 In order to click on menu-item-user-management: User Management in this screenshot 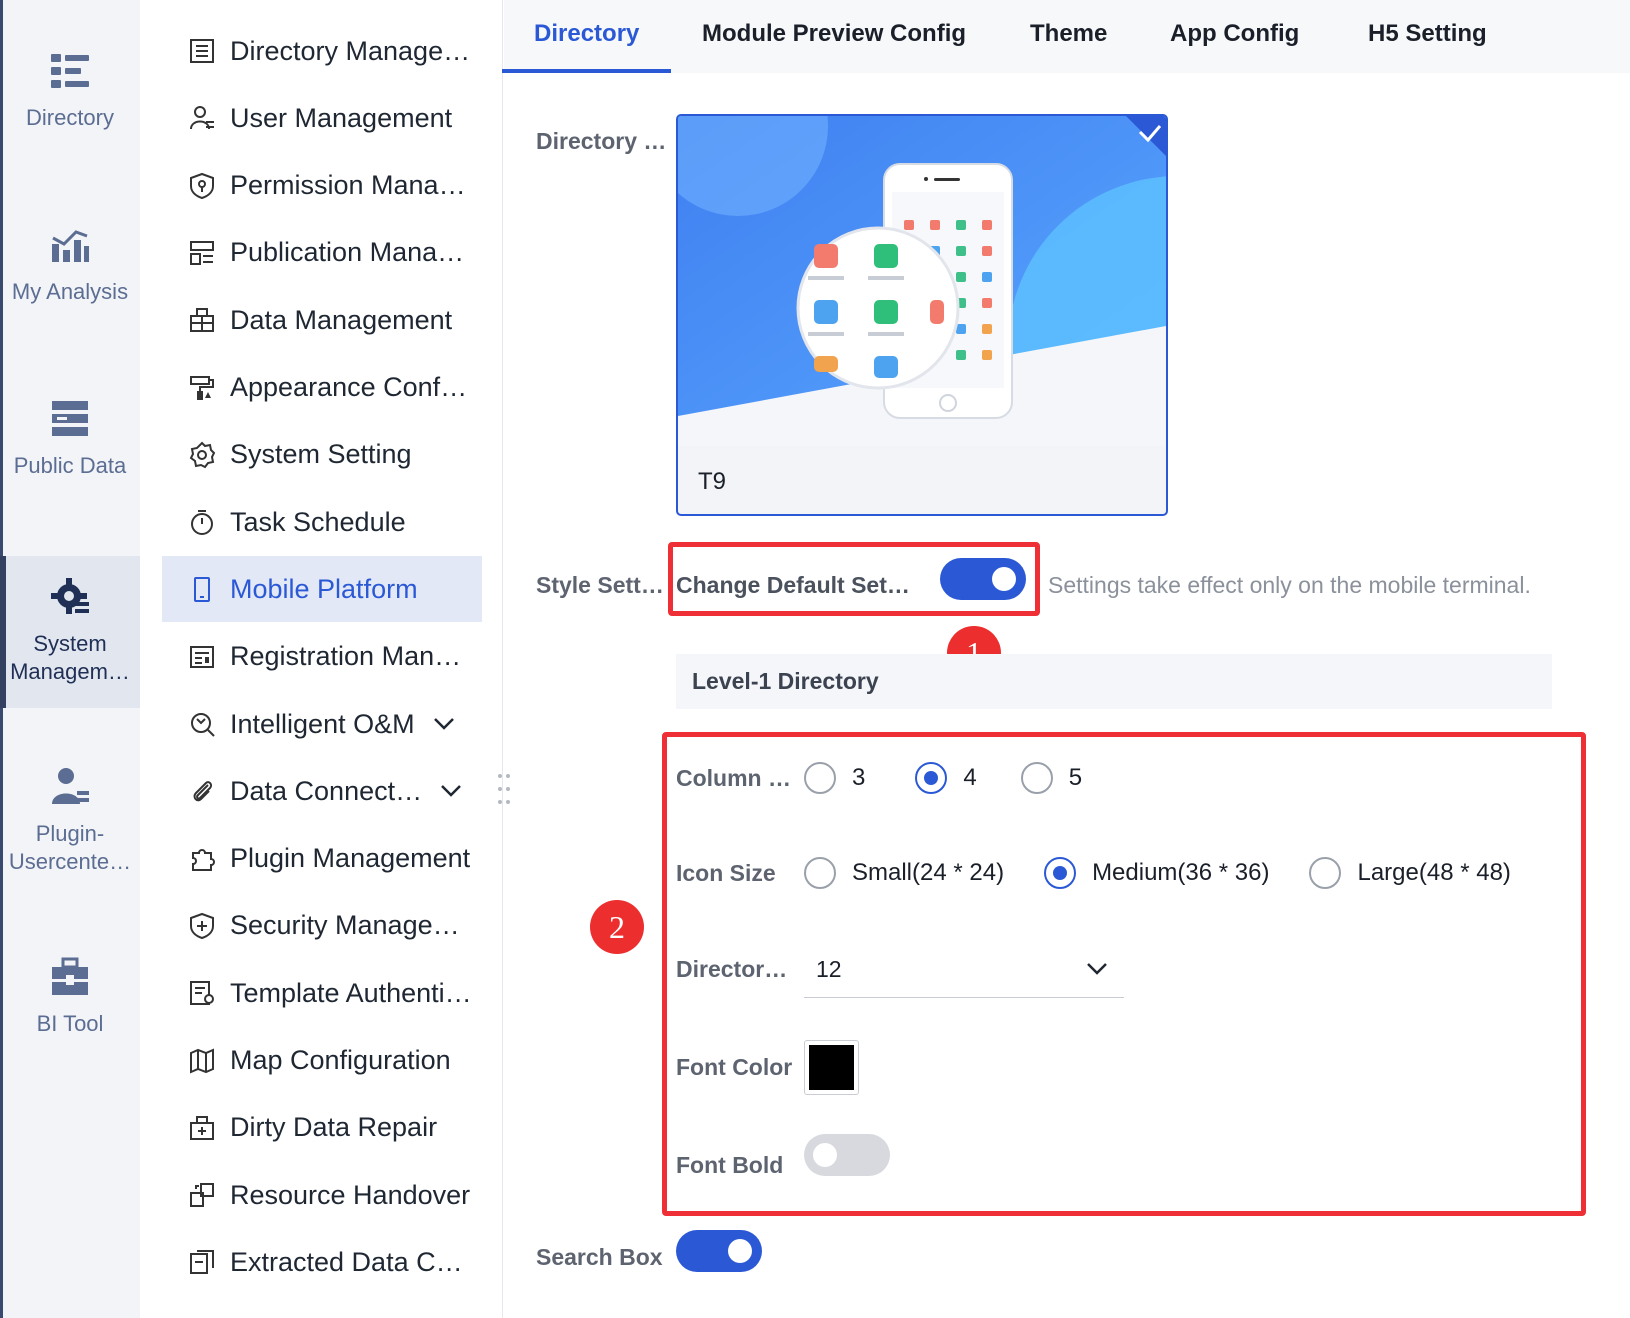, I will do `click(322, 118)`.